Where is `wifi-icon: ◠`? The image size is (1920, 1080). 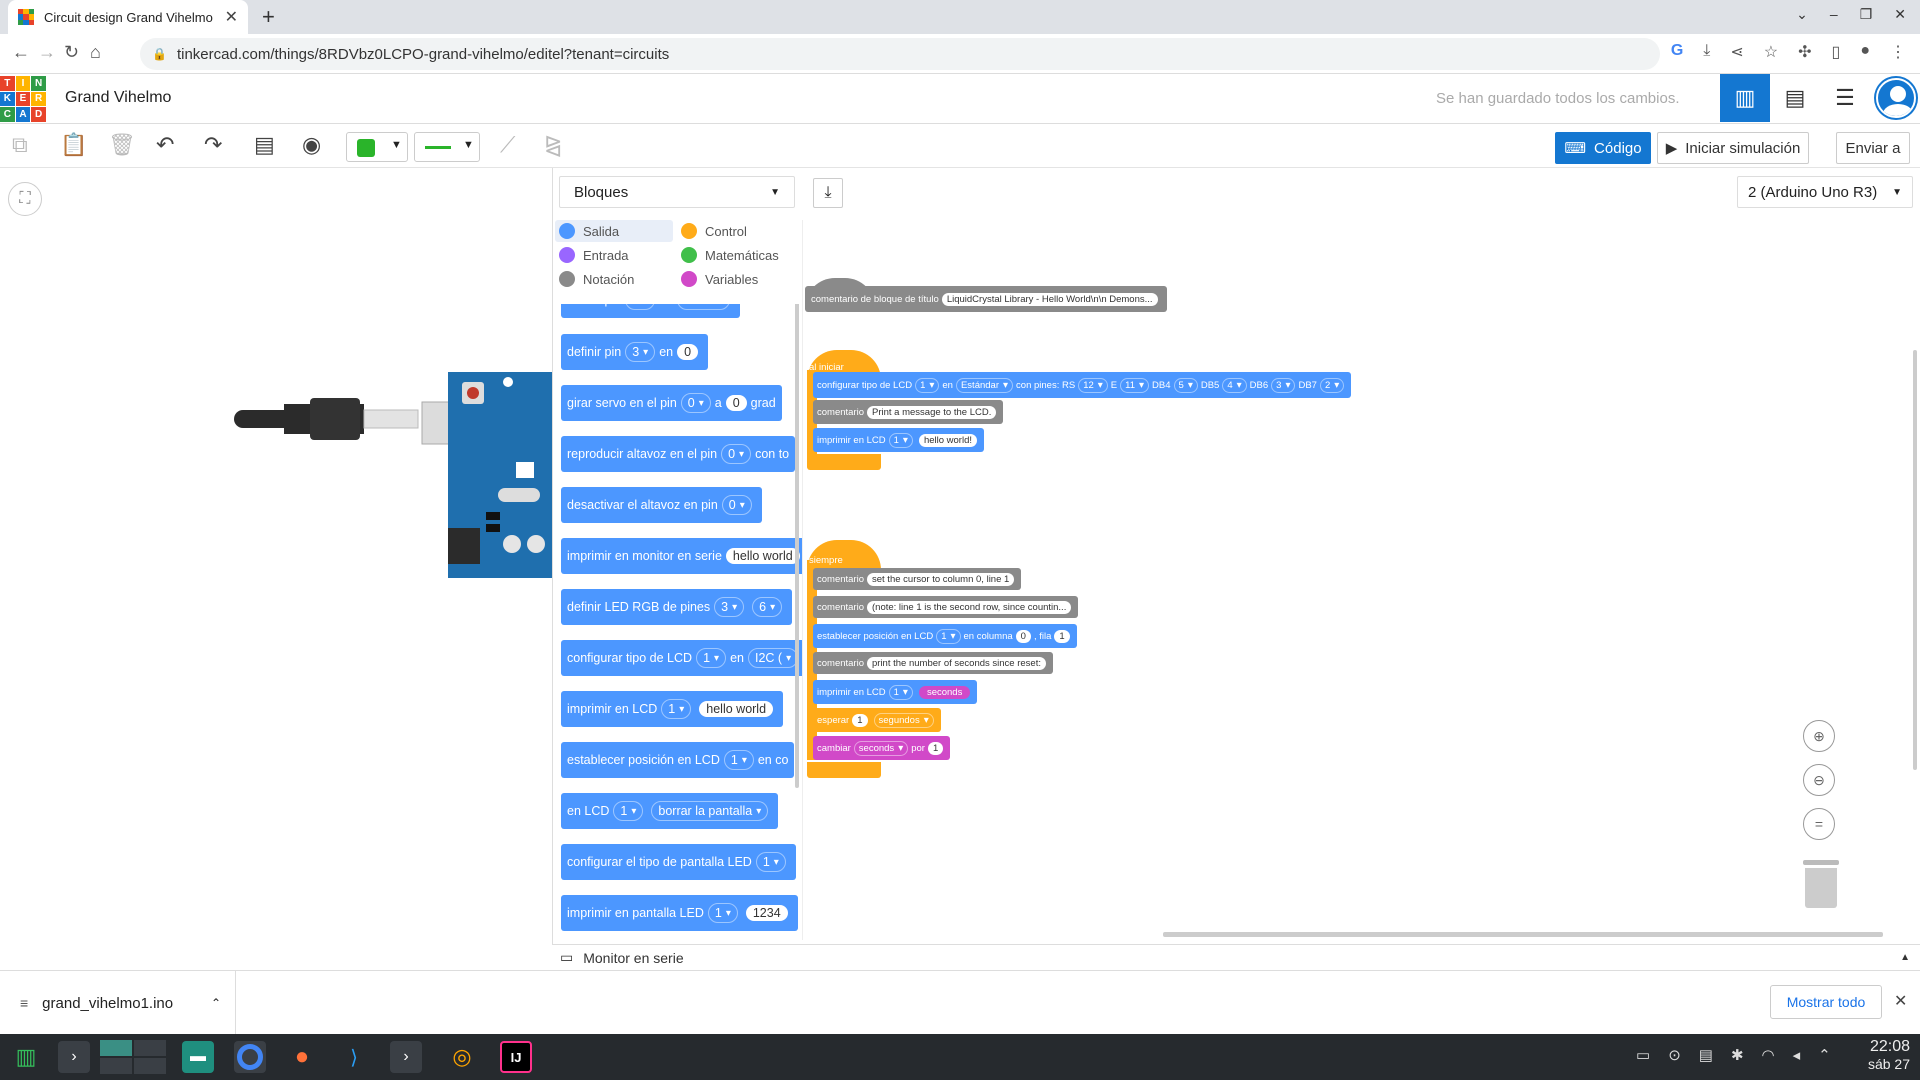 wifi-icon: ◠ is located at coordinates (1768, 1055).